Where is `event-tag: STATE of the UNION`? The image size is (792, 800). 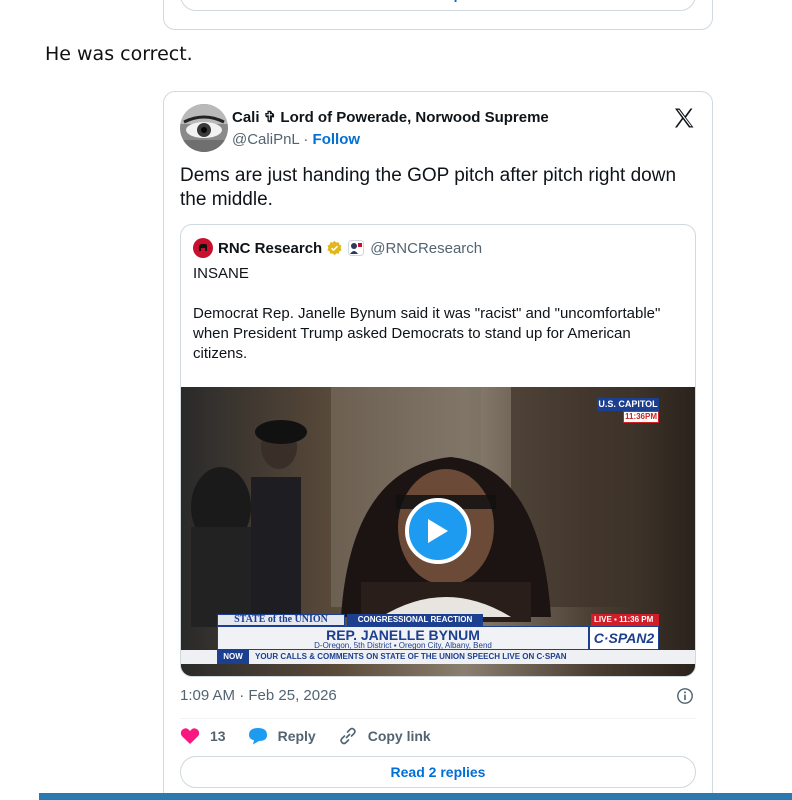
event-tag: STATE of the UNION is located at coordinates (281, 620).